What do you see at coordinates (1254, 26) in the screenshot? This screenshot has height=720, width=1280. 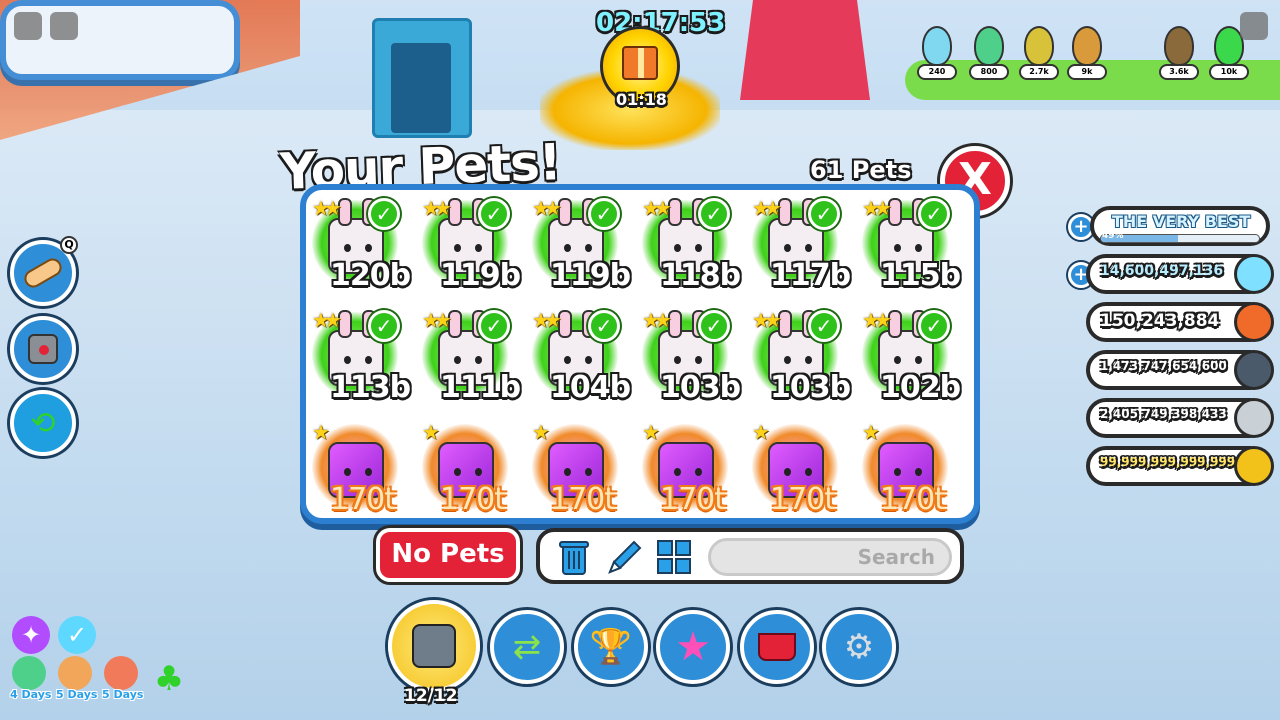 I see `more-options-icon` at bounding box center [1254, 26].